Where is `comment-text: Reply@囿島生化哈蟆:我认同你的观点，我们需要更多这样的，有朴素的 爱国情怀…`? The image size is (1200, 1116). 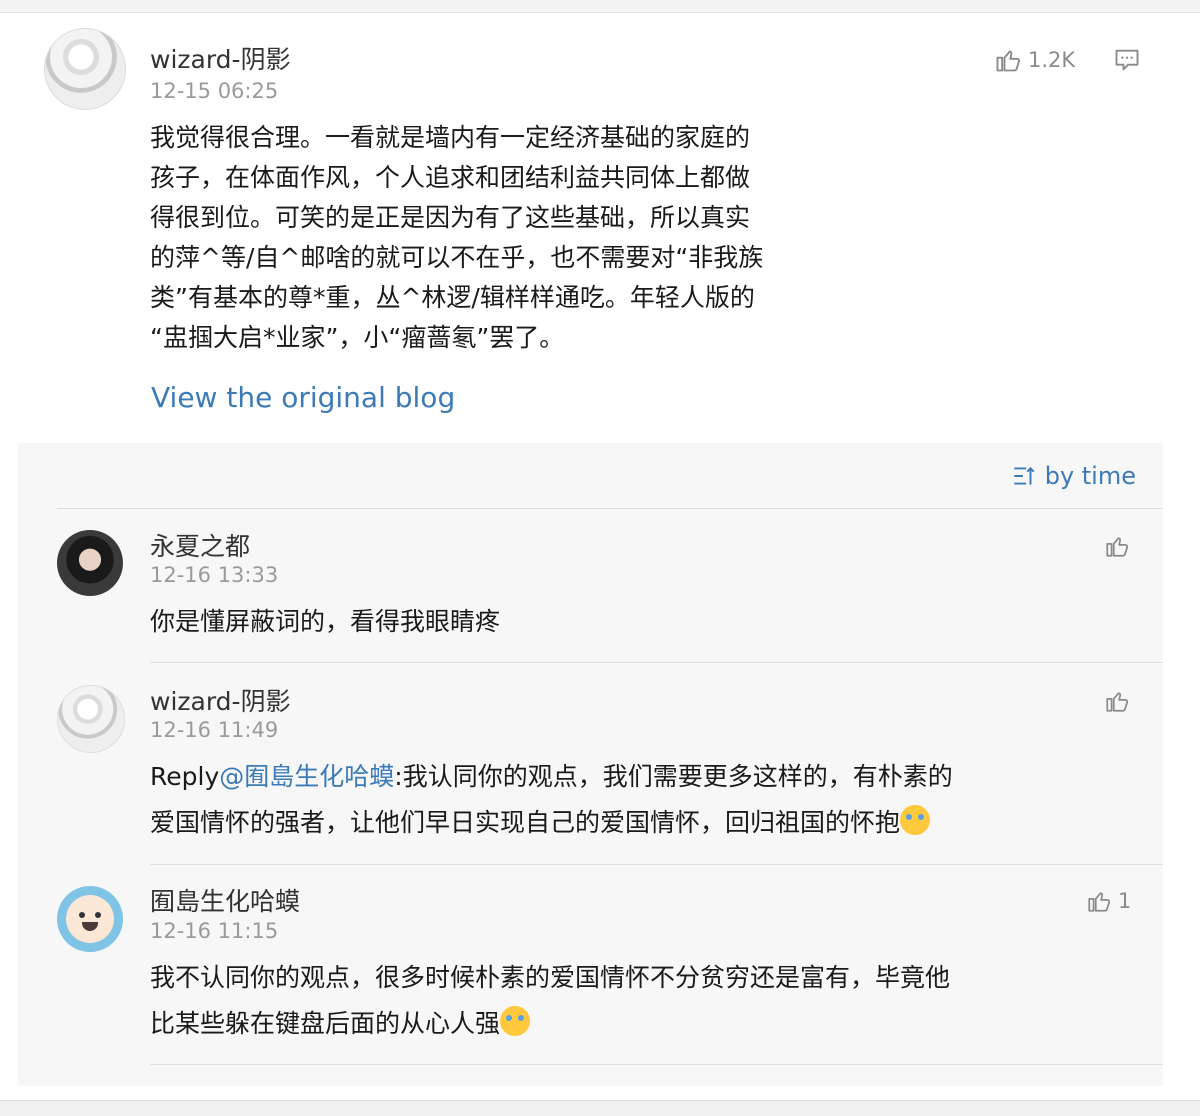
comment-text: Reply@囿島生化哈蟆:我认同你的观点，我们需要更多这样的，有朴素的 爱国情怀… is located at coordinates (551, 800).